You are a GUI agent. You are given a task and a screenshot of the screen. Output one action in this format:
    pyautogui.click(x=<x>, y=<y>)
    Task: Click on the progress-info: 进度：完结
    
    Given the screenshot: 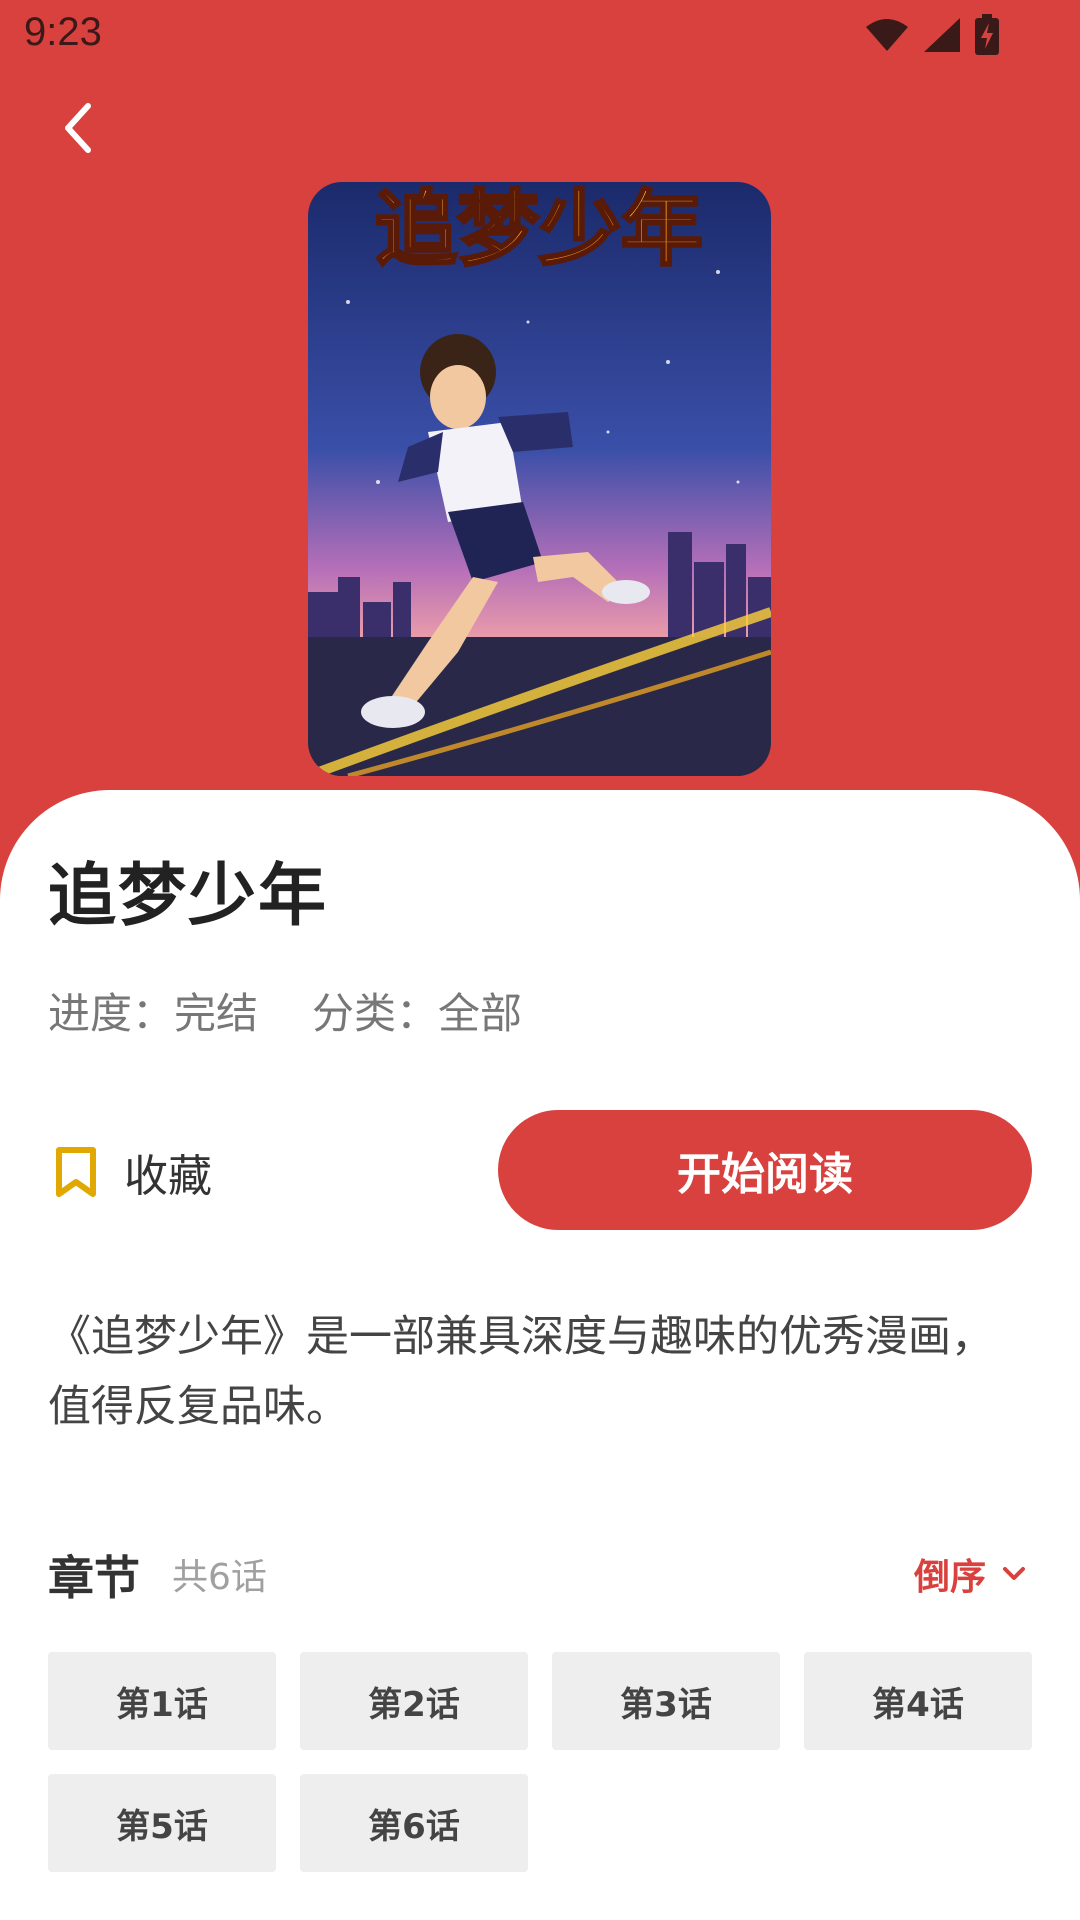 What is the action you would take?
    pyautogui.click(x=153, y=1010)
    